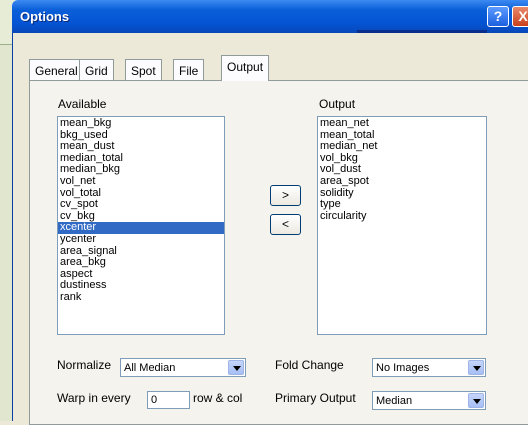 This screenshot has height=425, width=528. Describe the element at coordinates (402, 123) in the screenshot. I see `list-item: mean_net` at that location.